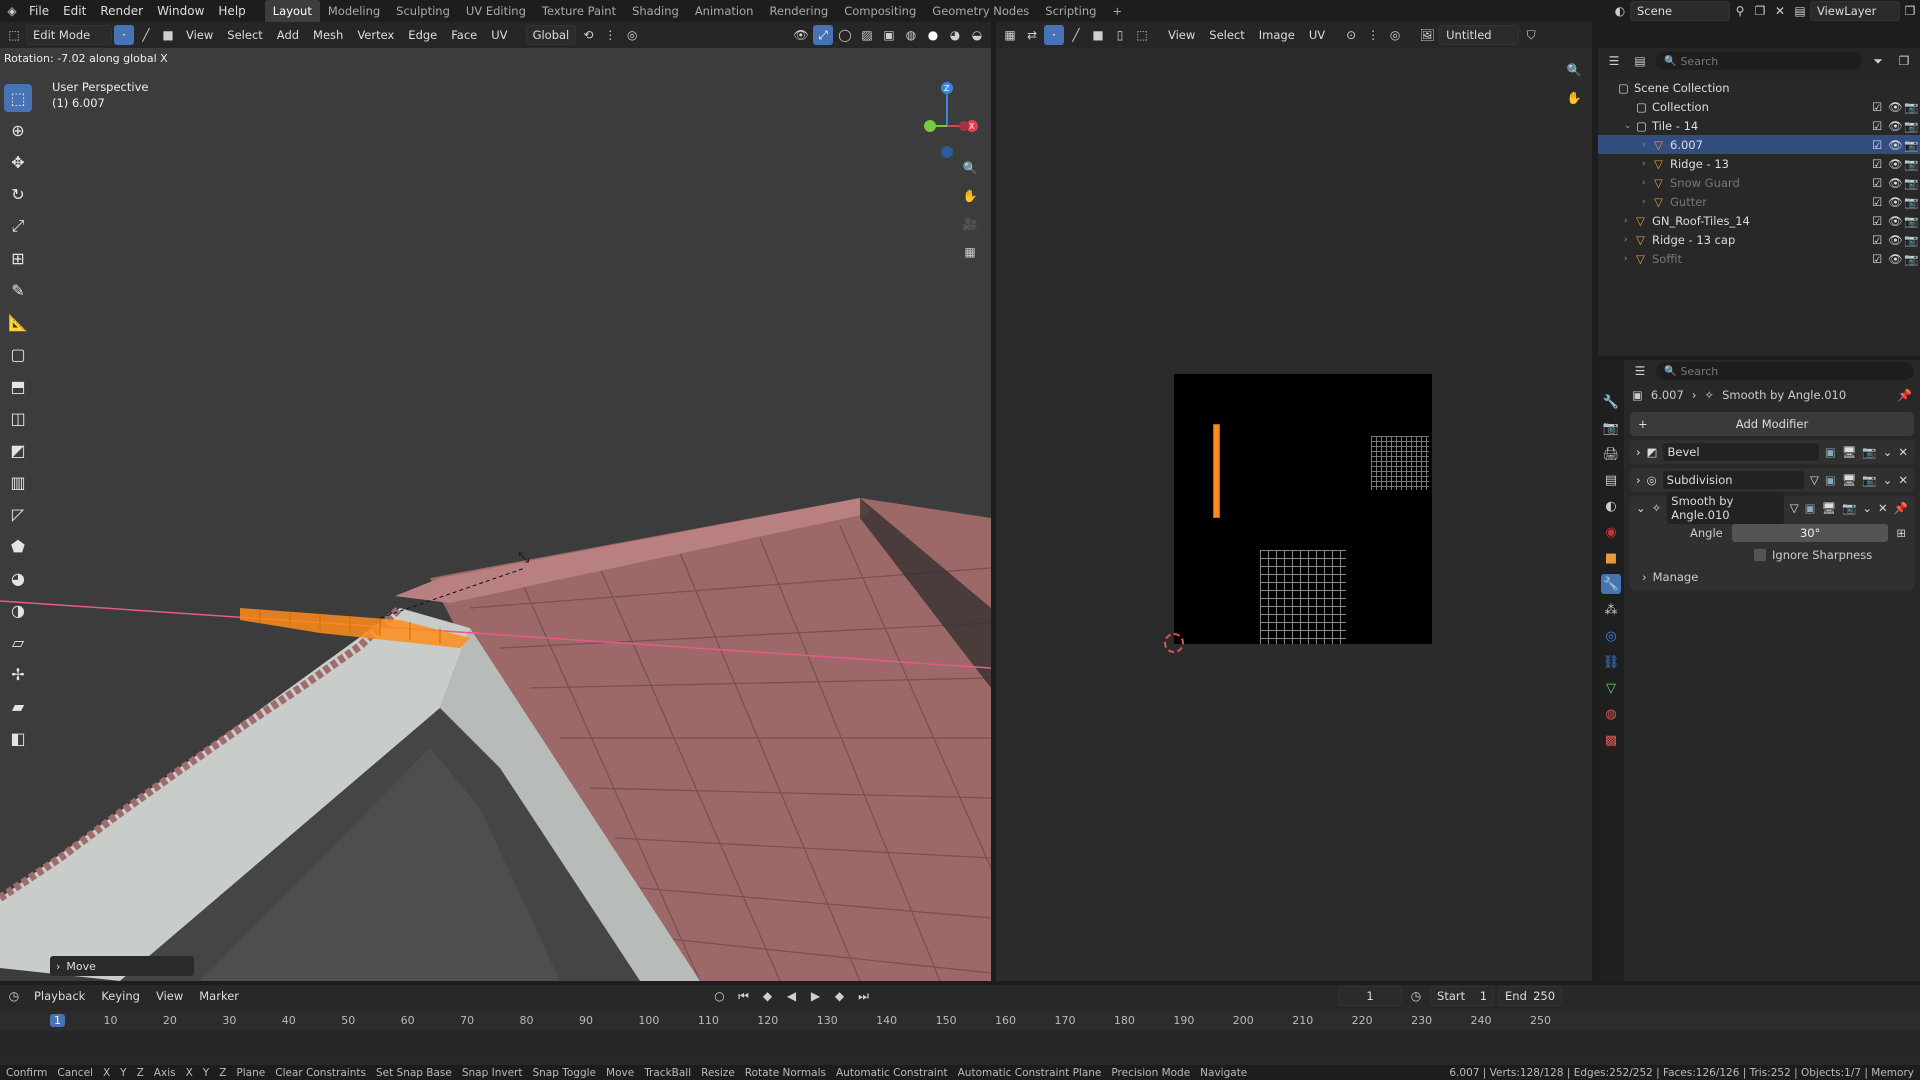 The image size is (1920, 1080). What do you see at coordinates (1741, 452) in the screenshot?
I see `modifier-name: Bevel` at bounding box center [1741, 452].